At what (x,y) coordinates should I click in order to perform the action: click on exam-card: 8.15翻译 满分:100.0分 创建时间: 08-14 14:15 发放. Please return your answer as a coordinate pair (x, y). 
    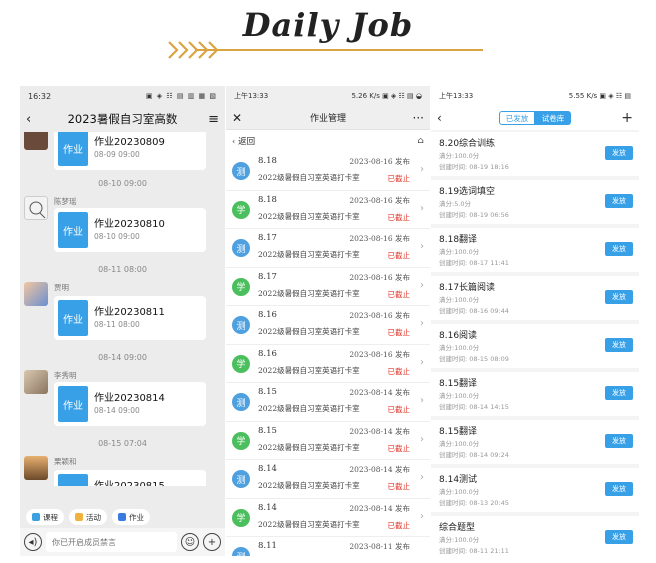
    Looking at the image, I should click on (535, 394).